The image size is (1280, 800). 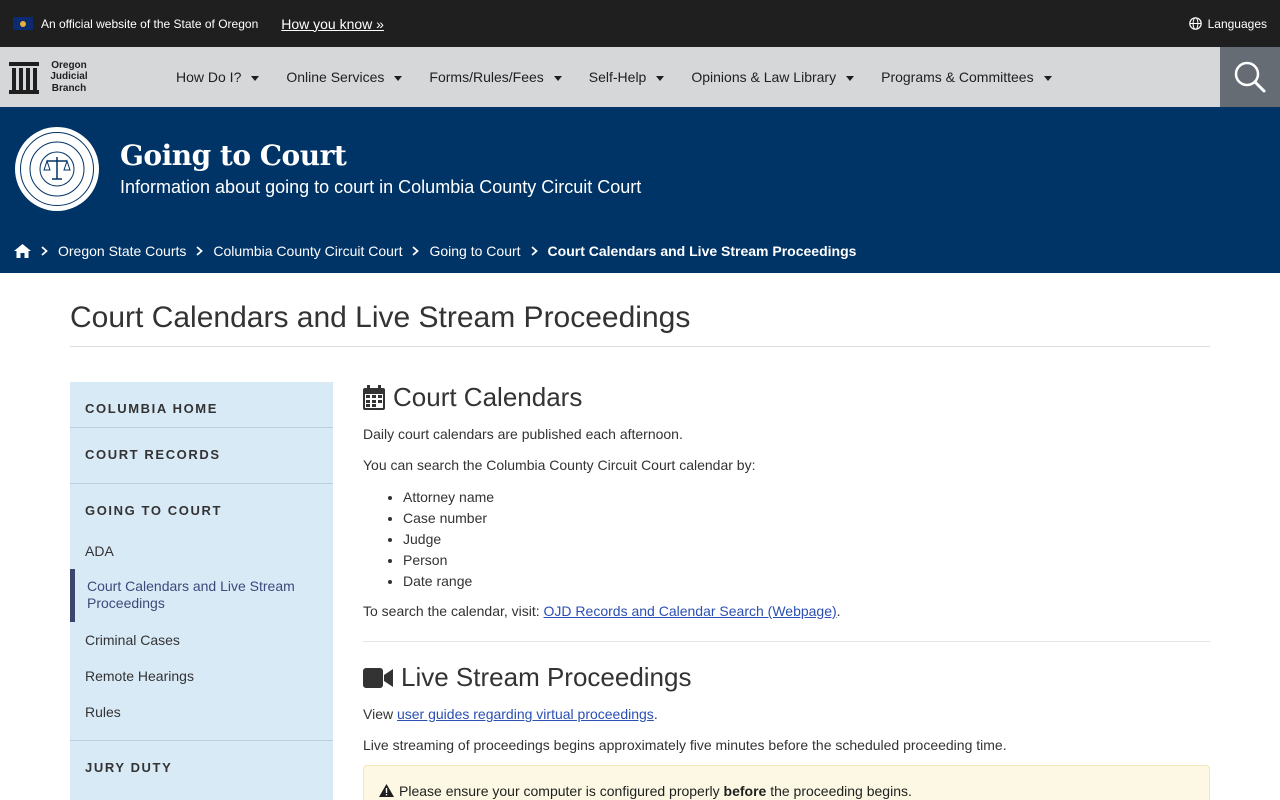 What do you see at coordinates (474, 251) in the screenshot?
I see `breadcrumb-going-to-court: Going to Court` at bounding box center [474, 251].